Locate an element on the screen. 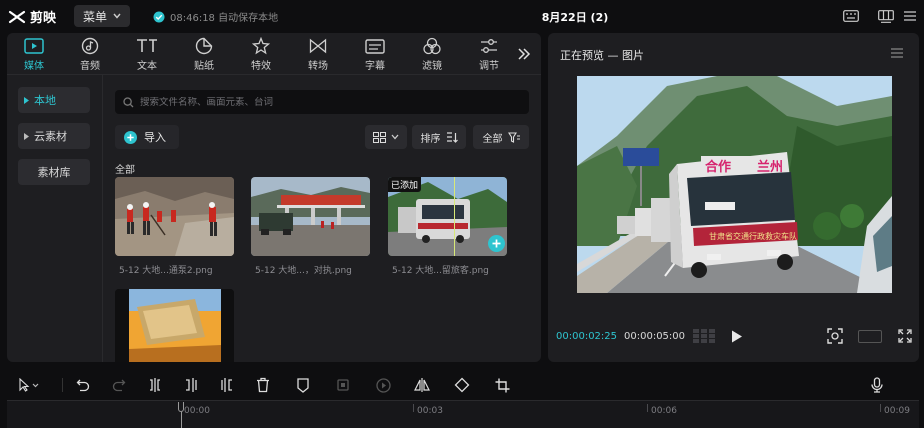 The image size is (924, 428). freeze-frame-button is located at coordinates (343, 385).